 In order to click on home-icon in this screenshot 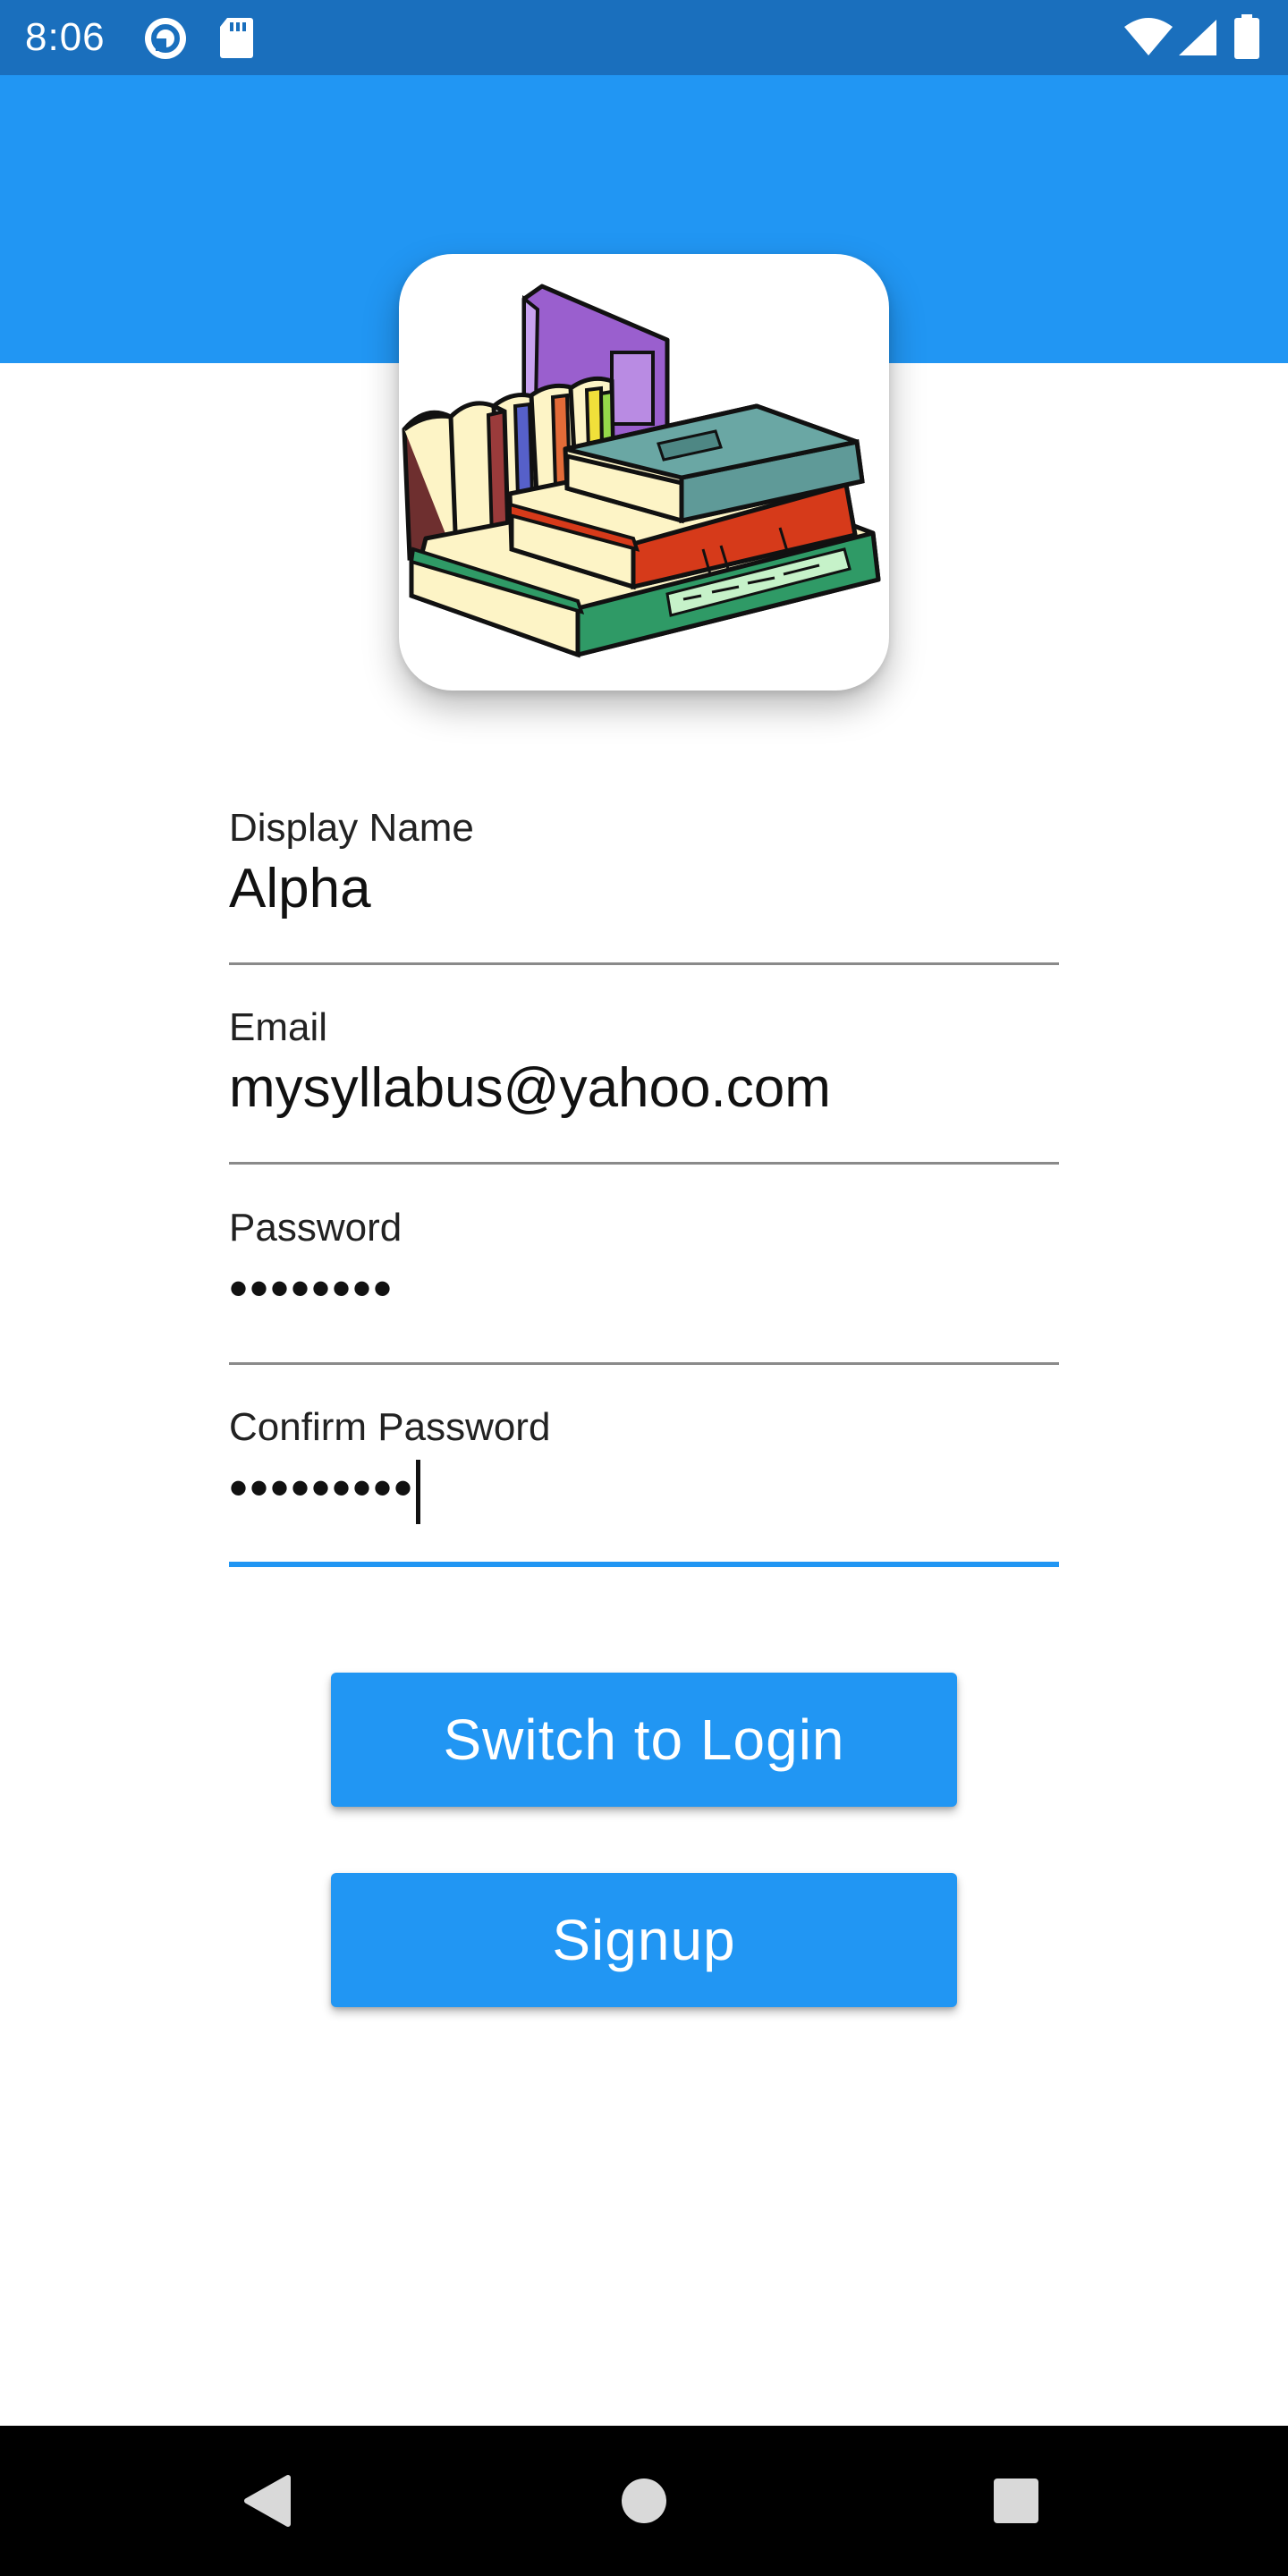, I will do `click(644, 2501)`.